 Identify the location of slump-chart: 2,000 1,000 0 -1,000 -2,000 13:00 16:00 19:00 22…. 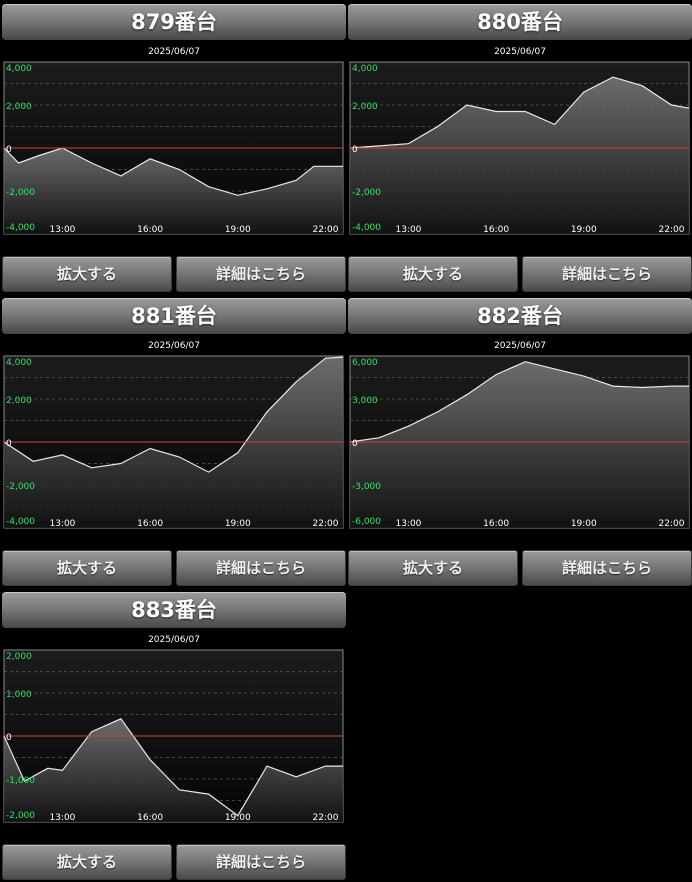
(173, 736).